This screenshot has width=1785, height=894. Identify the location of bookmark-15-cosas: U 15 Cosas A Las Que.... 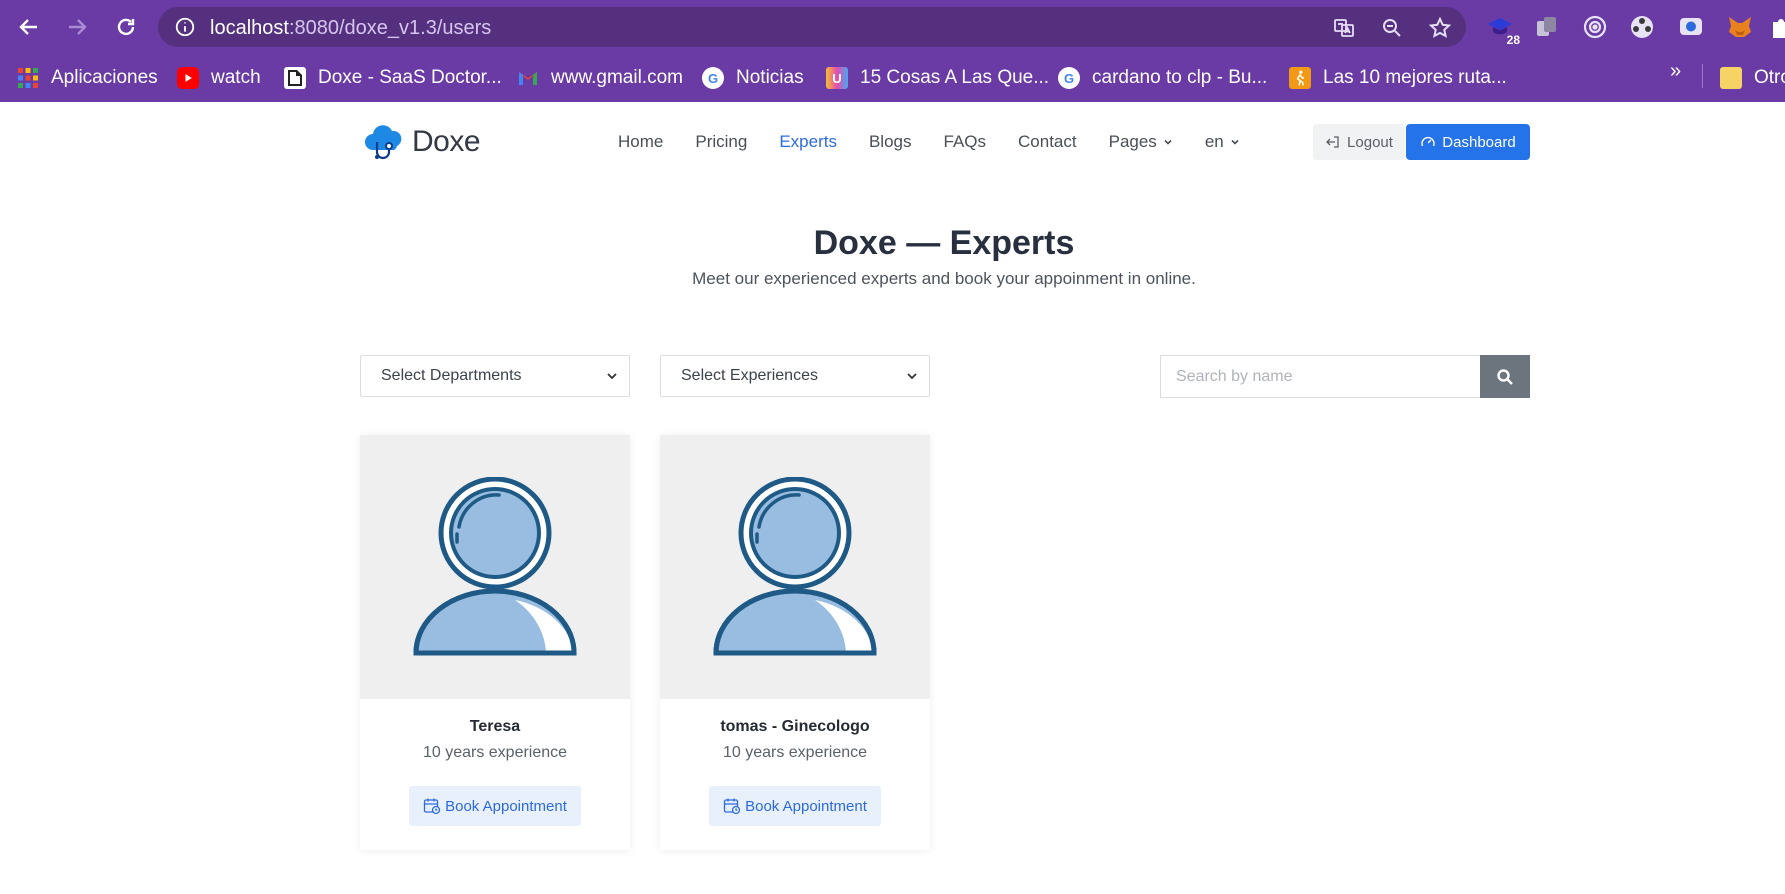
(937, 78).